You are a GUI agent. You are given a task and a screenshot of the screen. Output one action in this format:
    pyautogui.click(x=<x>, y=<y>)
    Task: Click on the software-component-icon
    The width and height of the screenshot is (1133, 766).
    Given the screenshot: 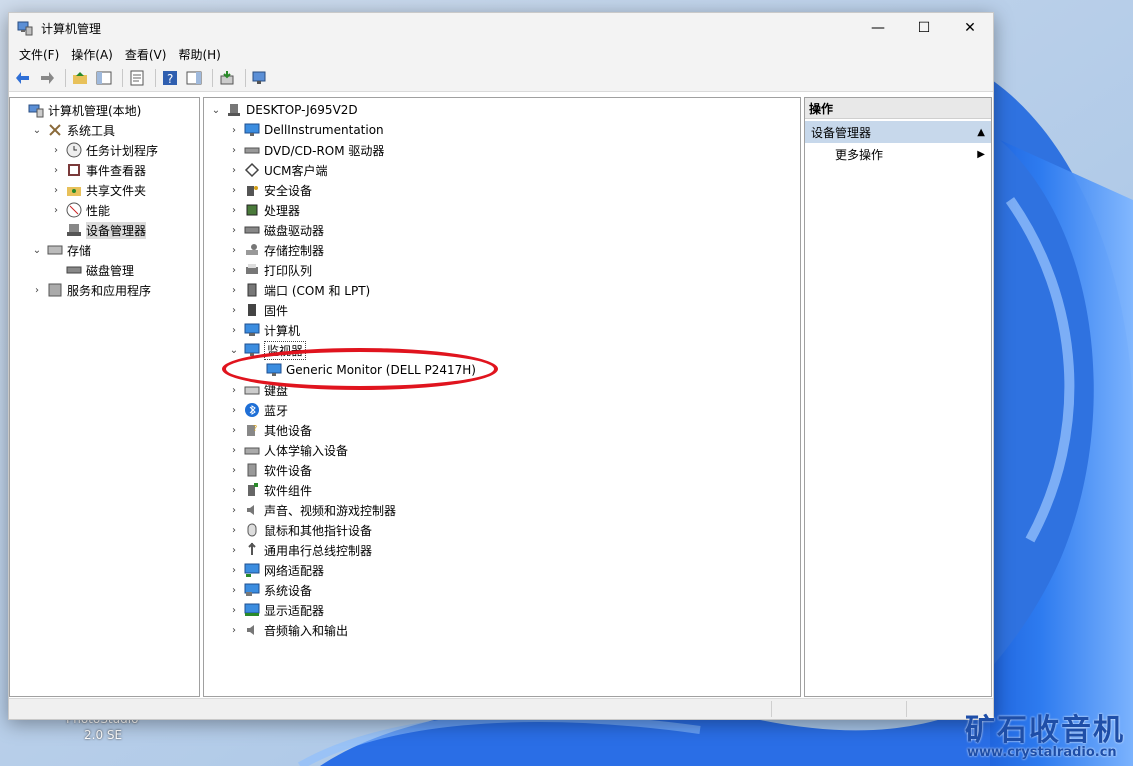 What is the action you would take?
    pyautogui.click(x=253, y=489)
    